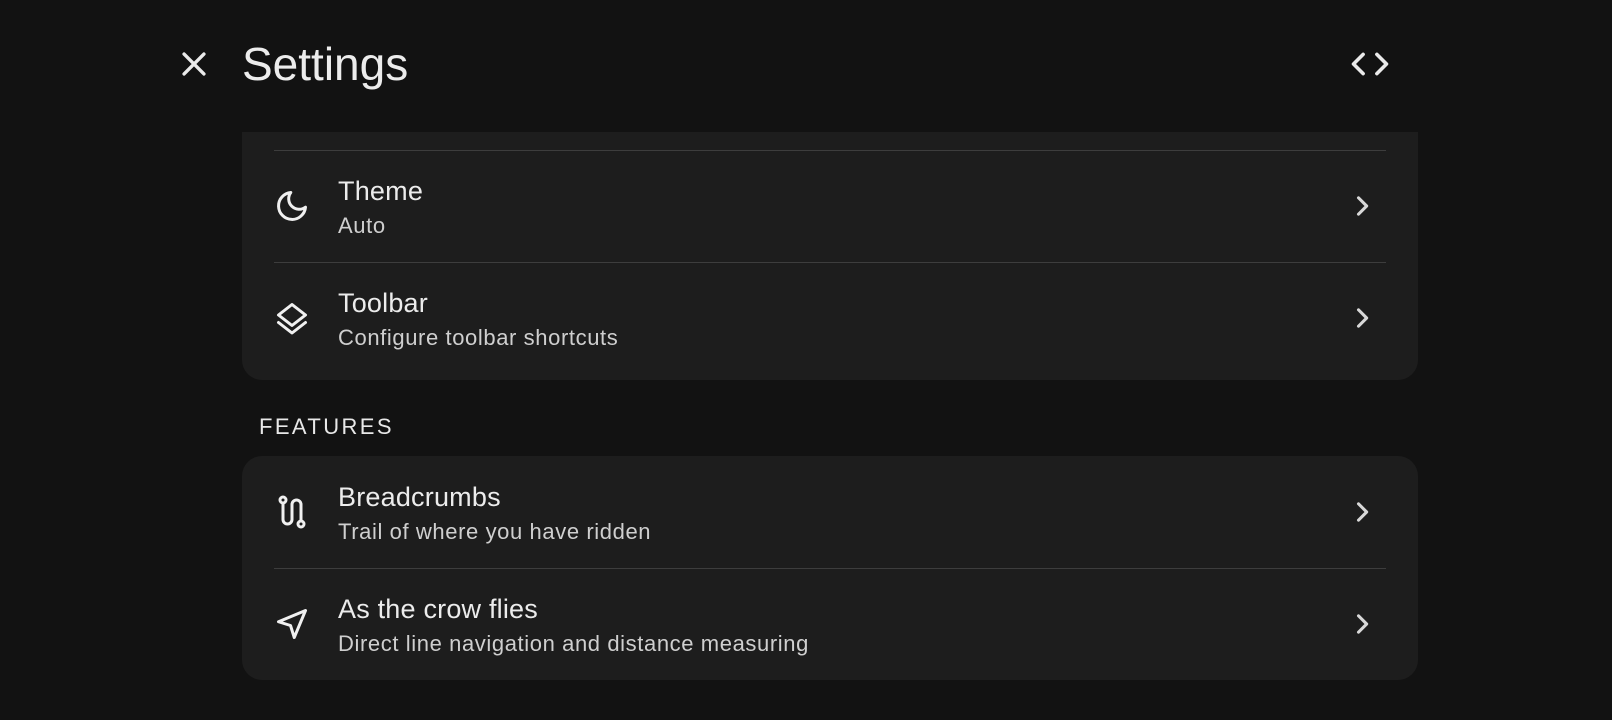 The image size is (1612, 720). What do you see at coordinates (383, 303) in the screenshot?
I see `toolbar-title: Toolbar` at bounding box center [383, 303].